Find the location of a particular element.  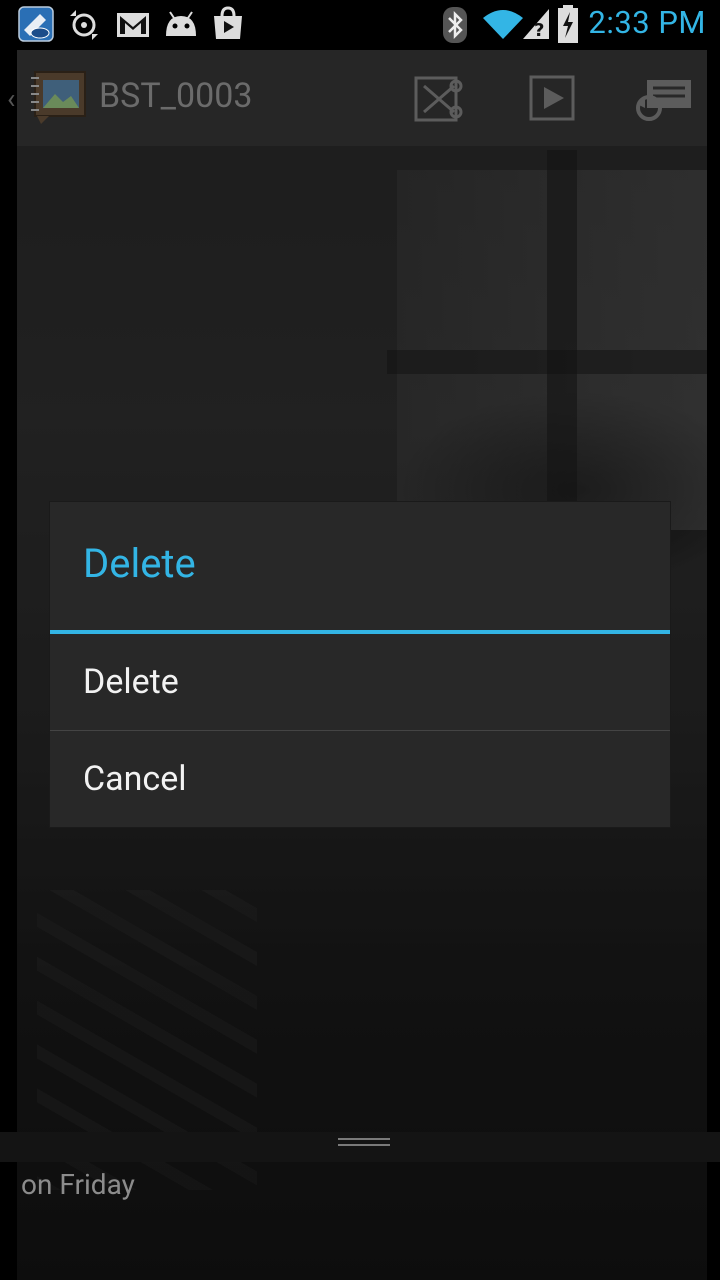

details-drawer-handle is located at coordinates (360, 1147).